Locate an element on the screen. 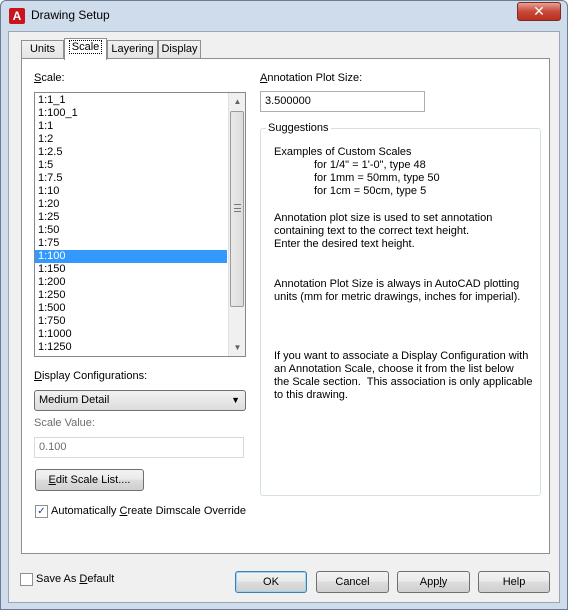 The image size is (568, 610). scale-list-item: 1:2 is located at coordinates (131, 139).